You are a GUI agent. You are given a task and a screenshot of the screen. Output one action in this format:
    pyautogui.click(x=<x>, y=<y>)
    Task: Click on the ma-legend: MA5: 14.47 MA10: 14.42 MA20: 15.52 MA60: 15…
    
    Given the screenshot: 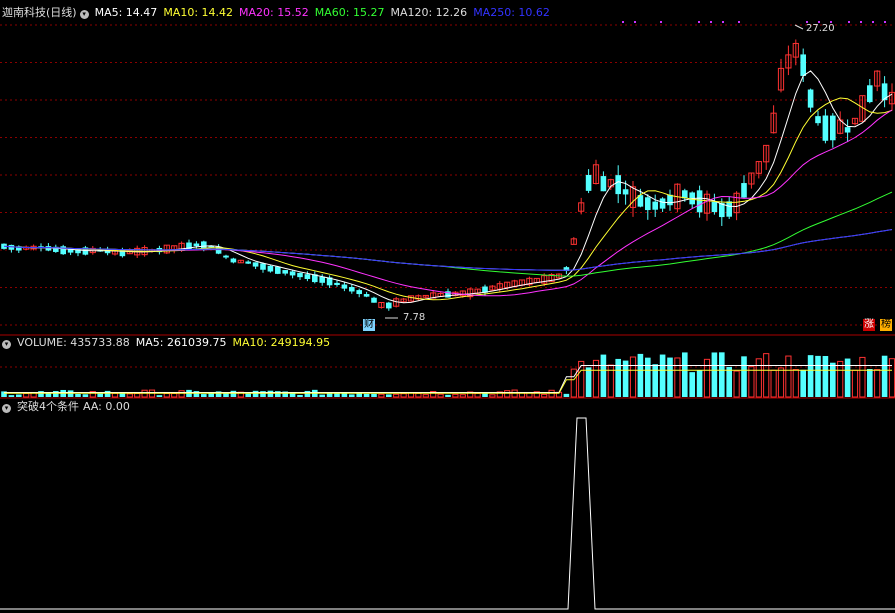 What is the action you would take?
    pyautogui.click(x=325, y=12)
    